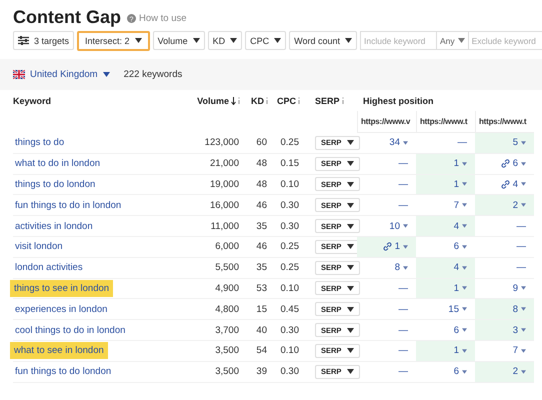 Image resolution: width=542 pixels, height=400 pixels. I want to click on keyword-link: visit london, so click(39, 247).